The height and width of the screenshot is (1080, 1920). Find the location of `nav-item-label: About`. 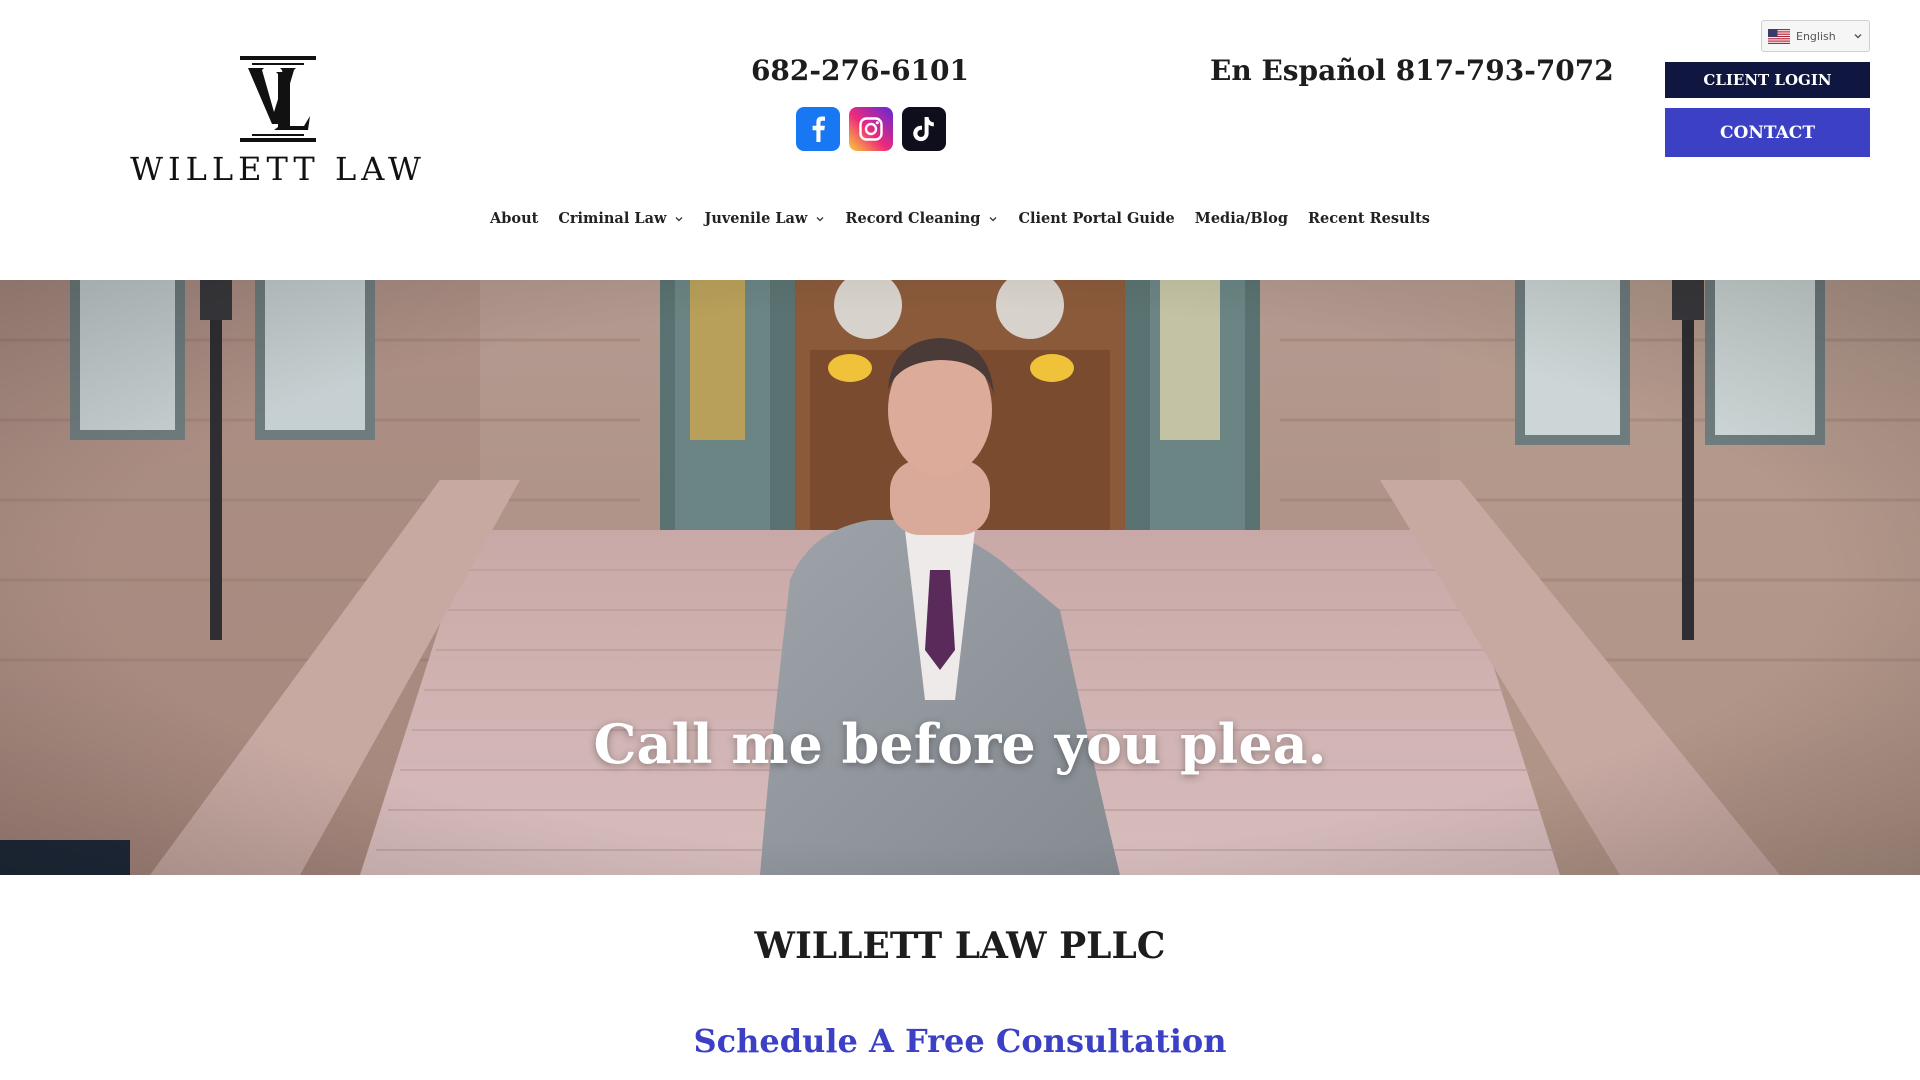

nav-item-label: About is located at coordinates (514, 218).